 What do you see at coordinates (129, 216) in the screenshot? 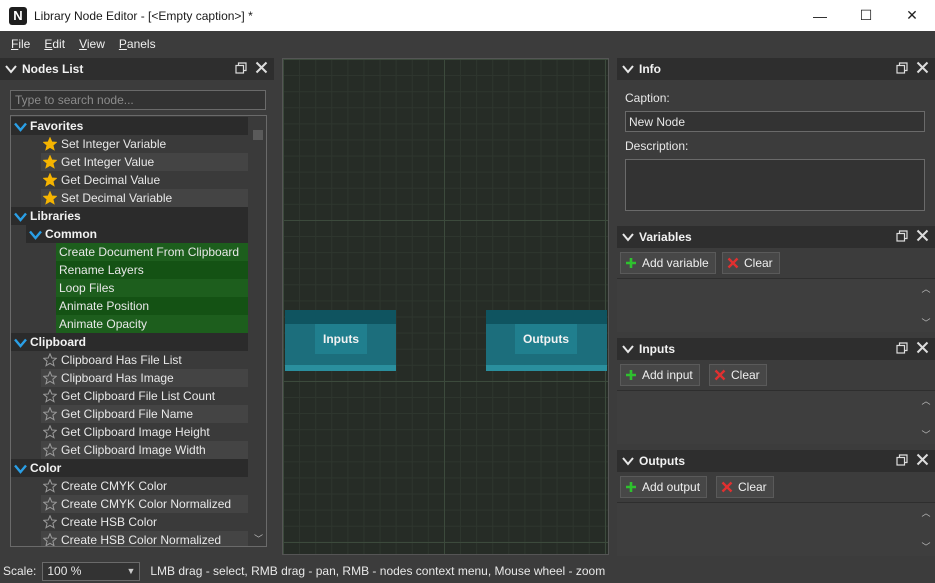
I see `tree-category: Libraries` at bounding box center [129, 216].